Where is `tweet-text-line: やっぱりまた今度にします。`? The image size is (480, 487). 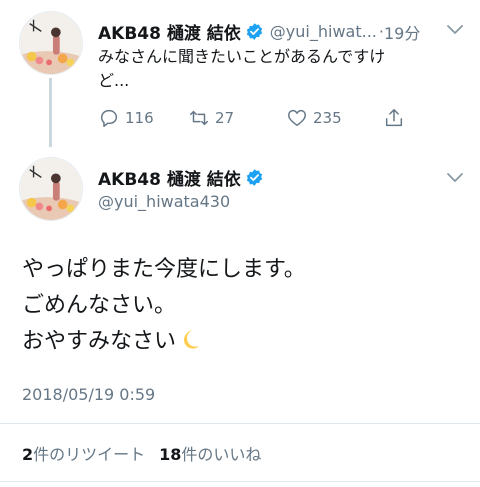 tweet-text-line: やっぱりまた今度にします。 is located at coordinates (164, 269).